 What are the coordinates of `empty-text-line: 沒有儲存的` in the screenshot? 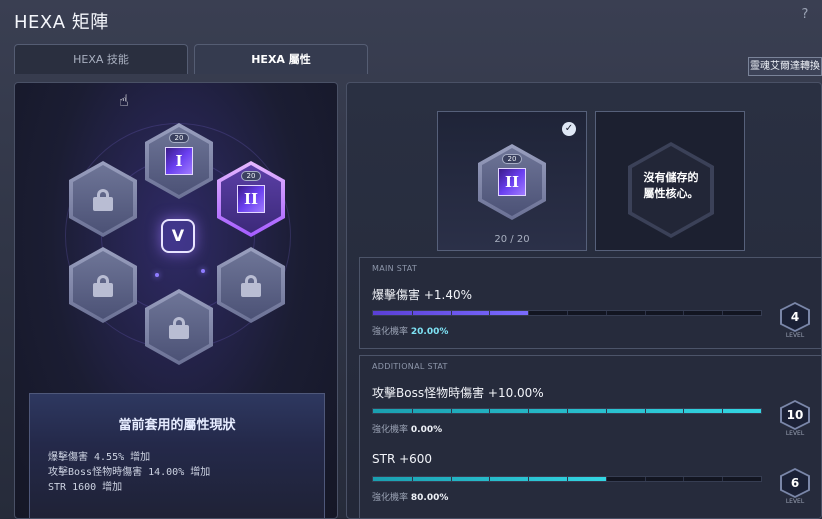 It's located at (671, 177).